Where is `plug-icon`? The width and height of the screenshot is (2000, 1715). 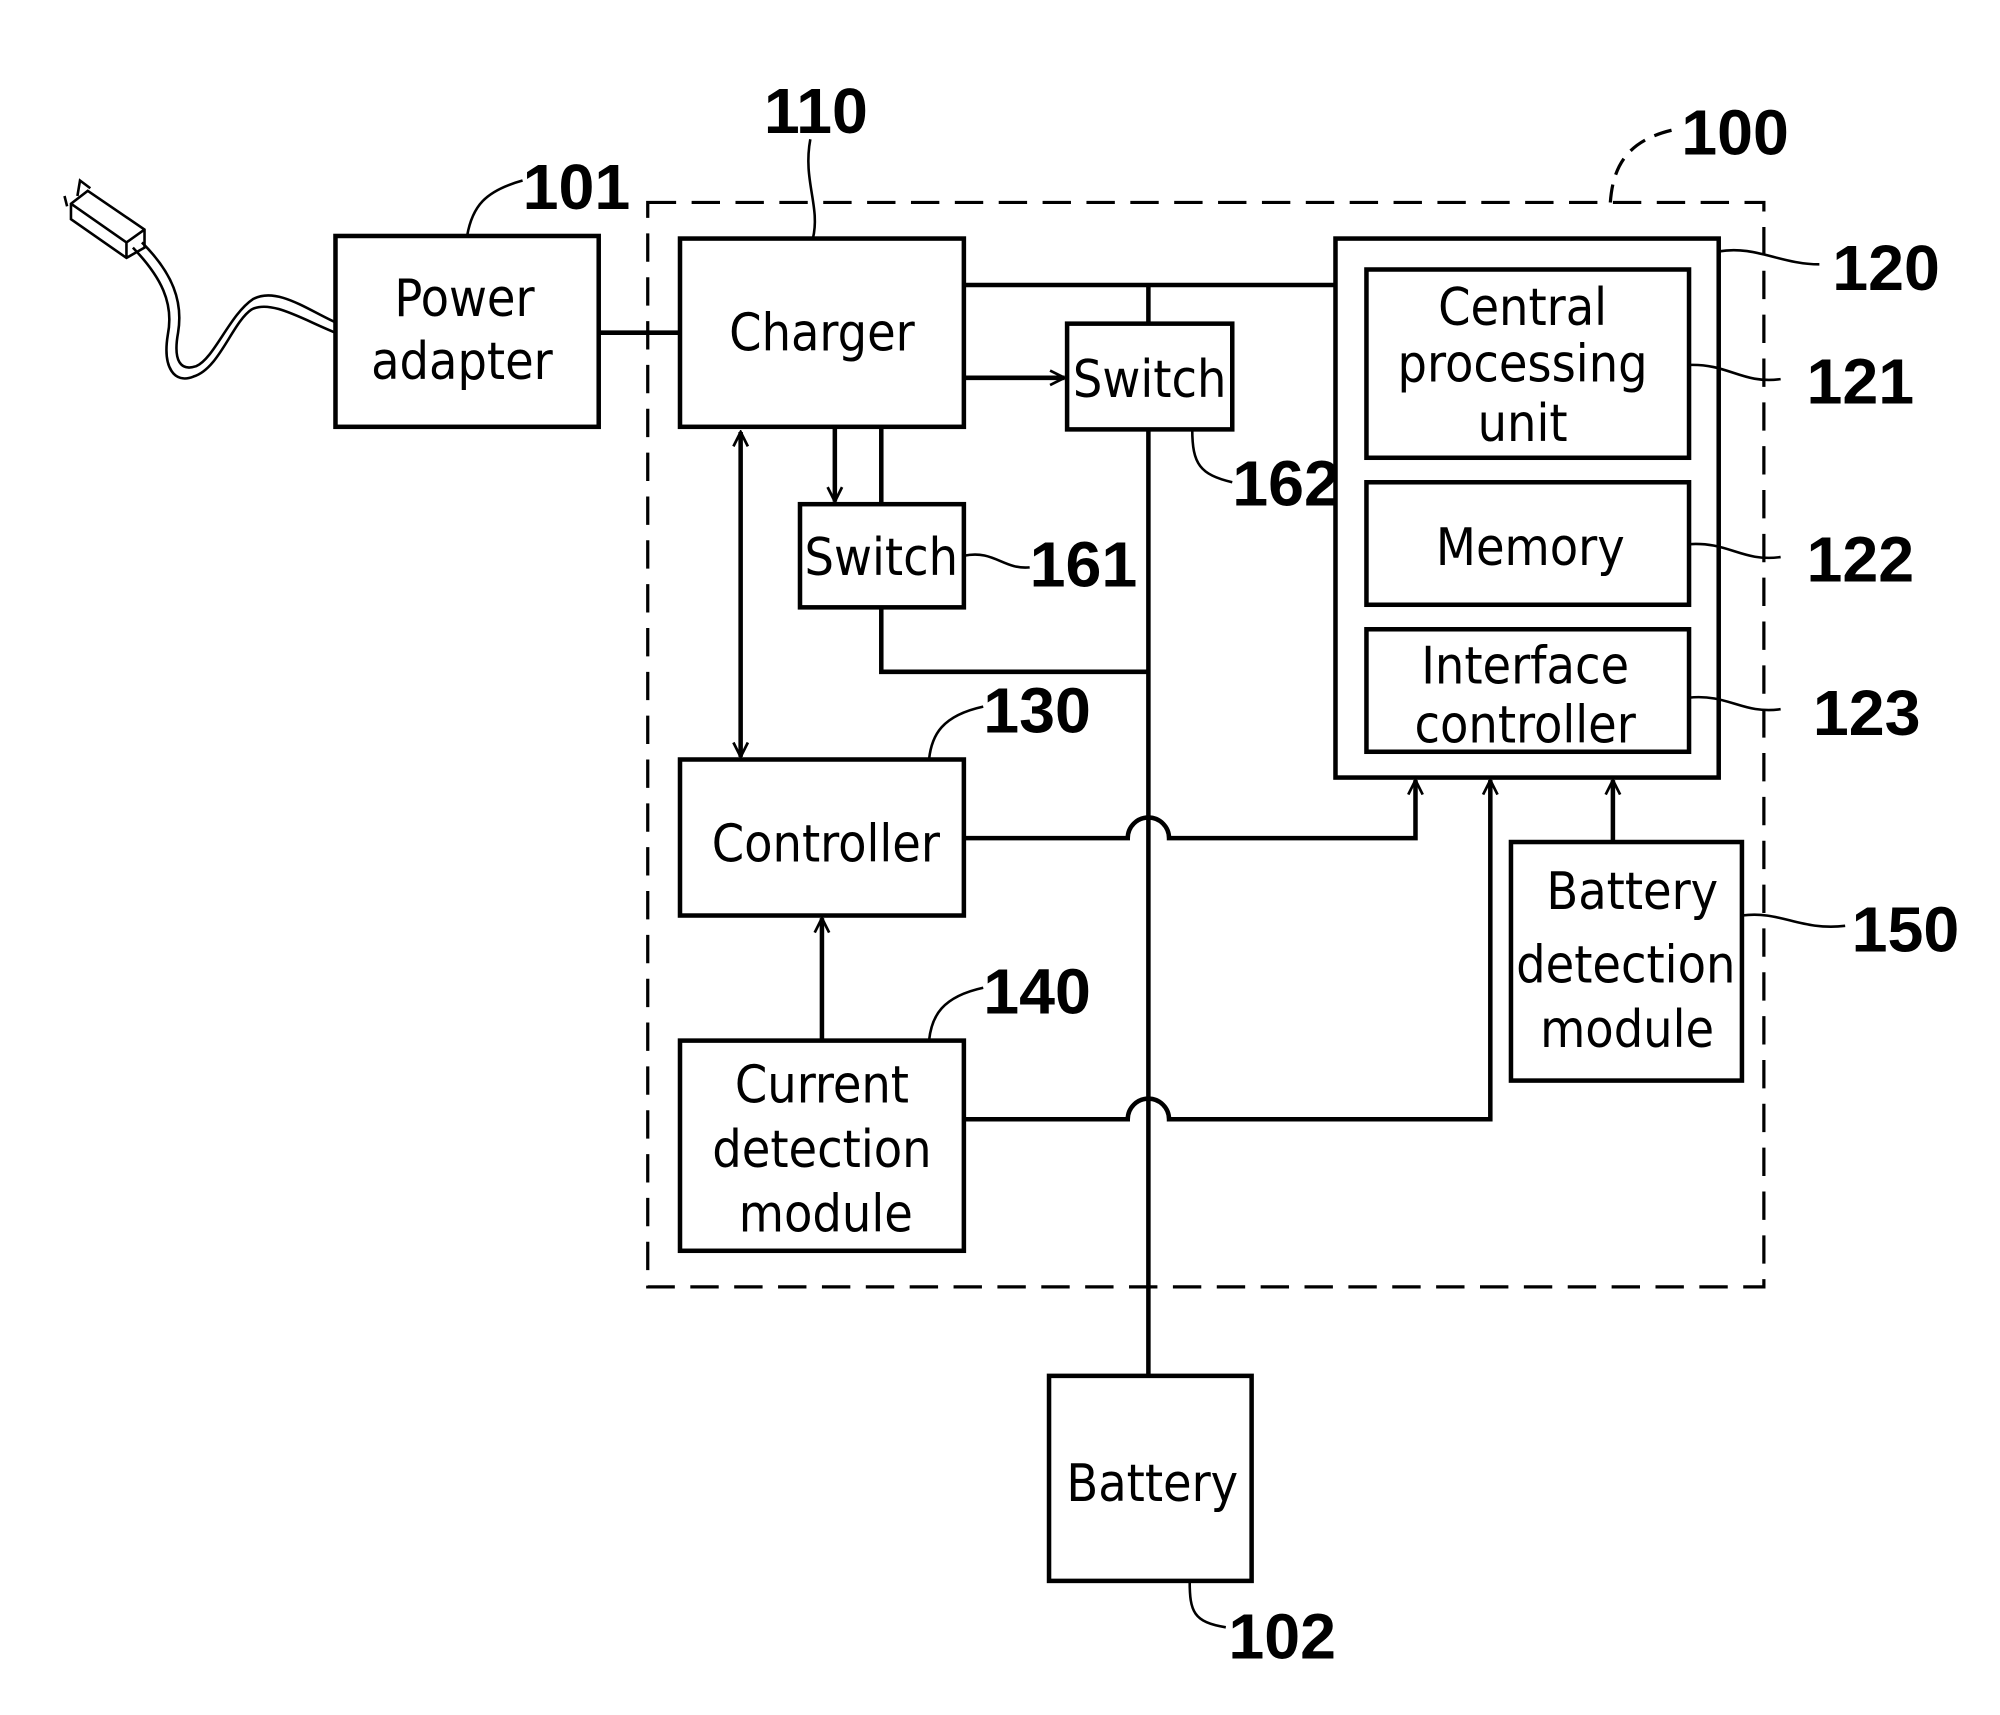
plug-icon is located at coordinates (200, 279).